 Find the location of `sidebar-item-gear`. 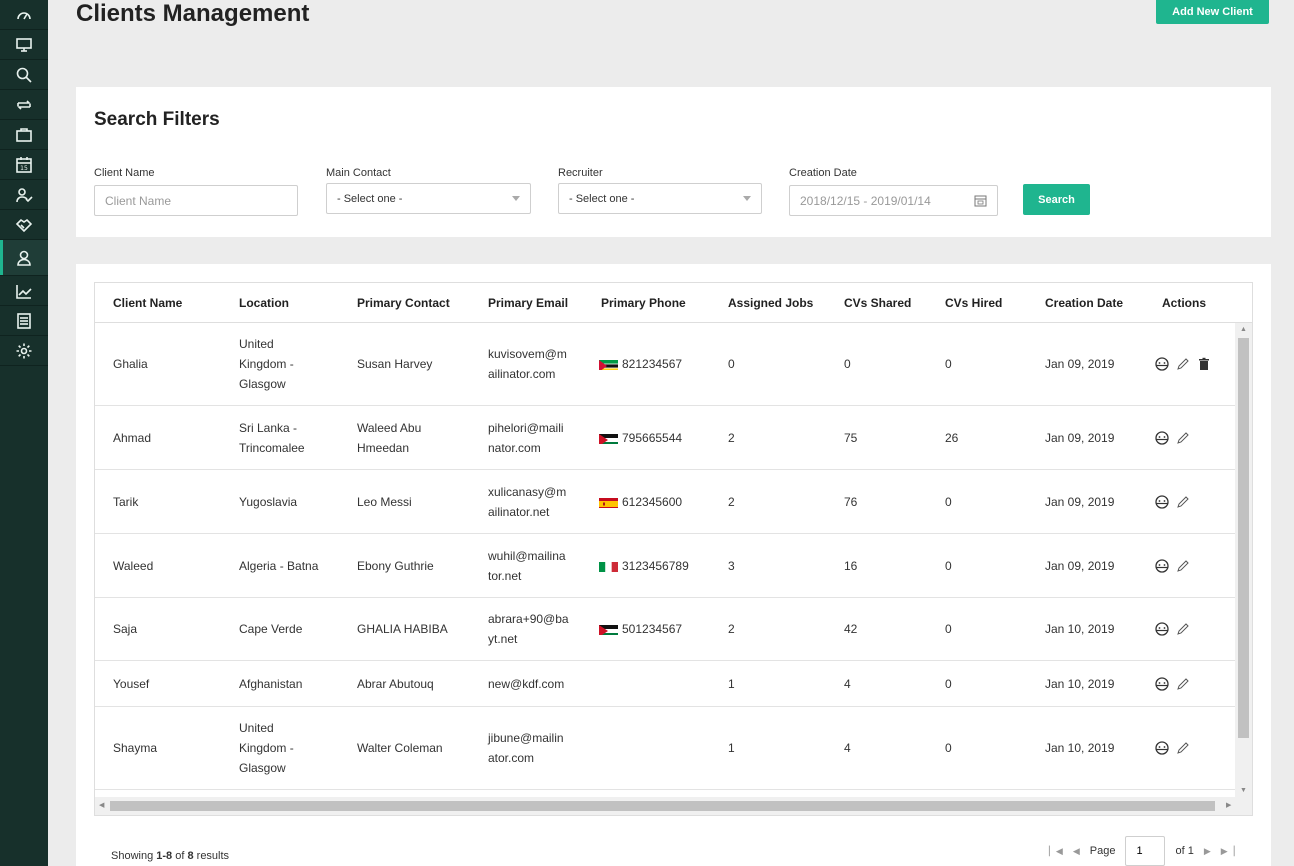

sidebar-item-gear is located at coordinates (24, 351).